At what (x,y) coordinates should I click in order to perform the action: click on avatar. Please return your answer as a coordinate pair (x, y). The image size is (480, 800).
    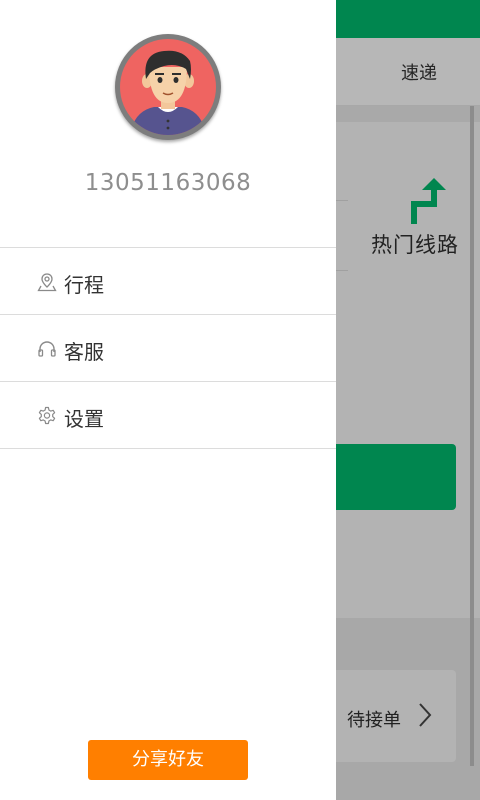
    Looking at the image, I should click on (168, 87).